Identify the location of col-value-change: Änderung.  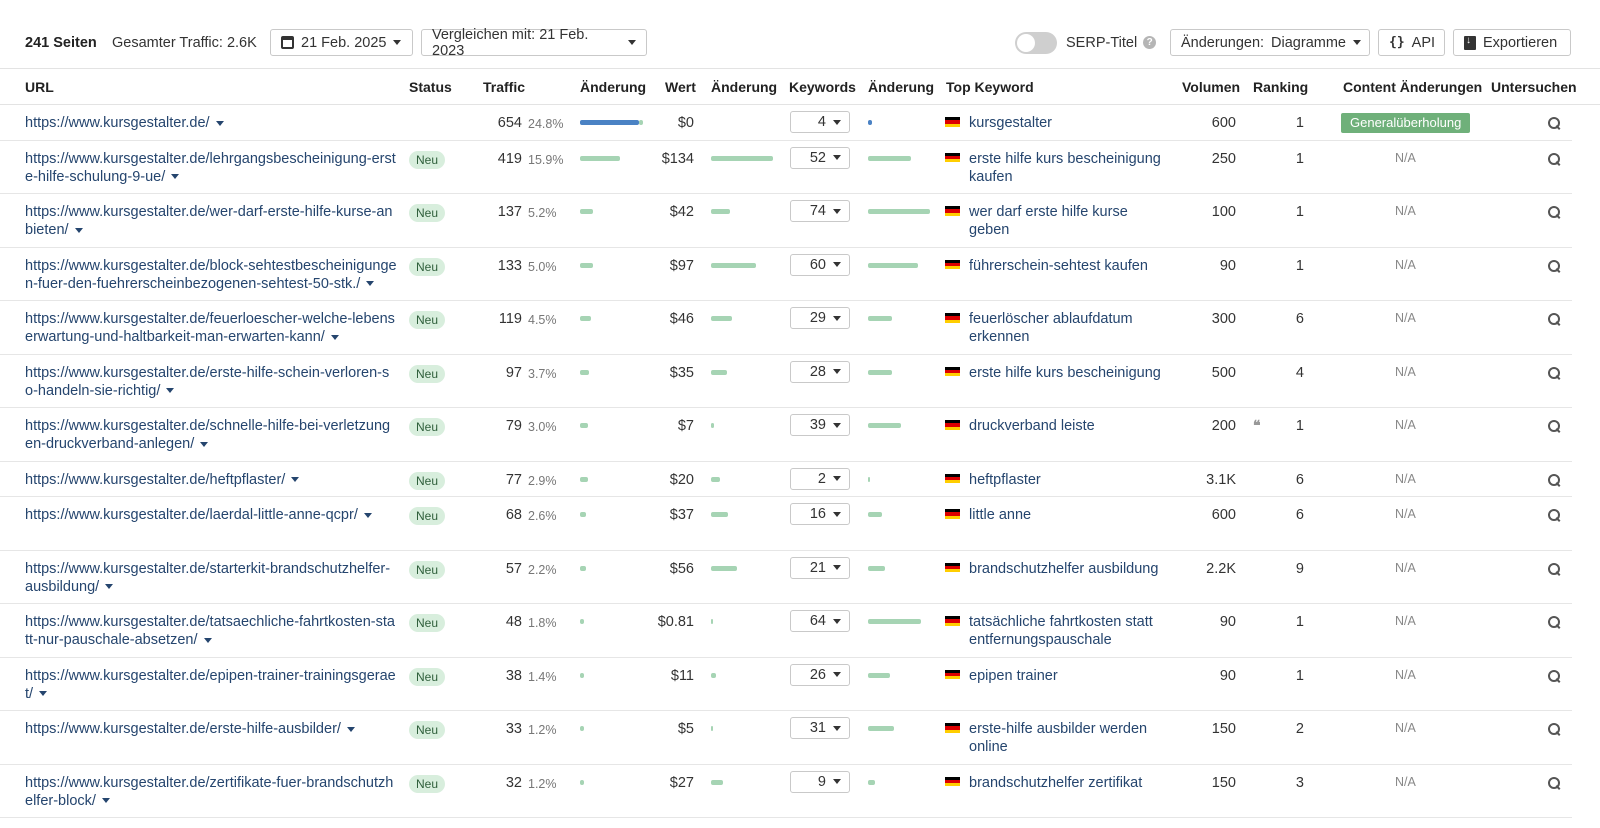
(744, 87).